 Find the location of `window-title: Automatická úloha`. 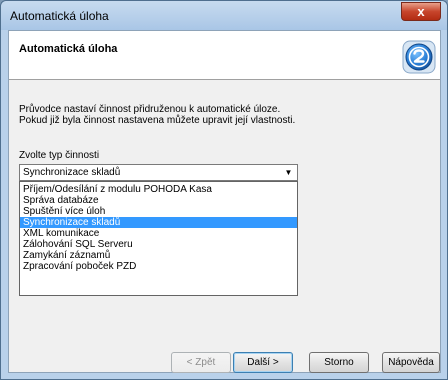

window-title: Automatická úloha is located at coordinates (59, 16).